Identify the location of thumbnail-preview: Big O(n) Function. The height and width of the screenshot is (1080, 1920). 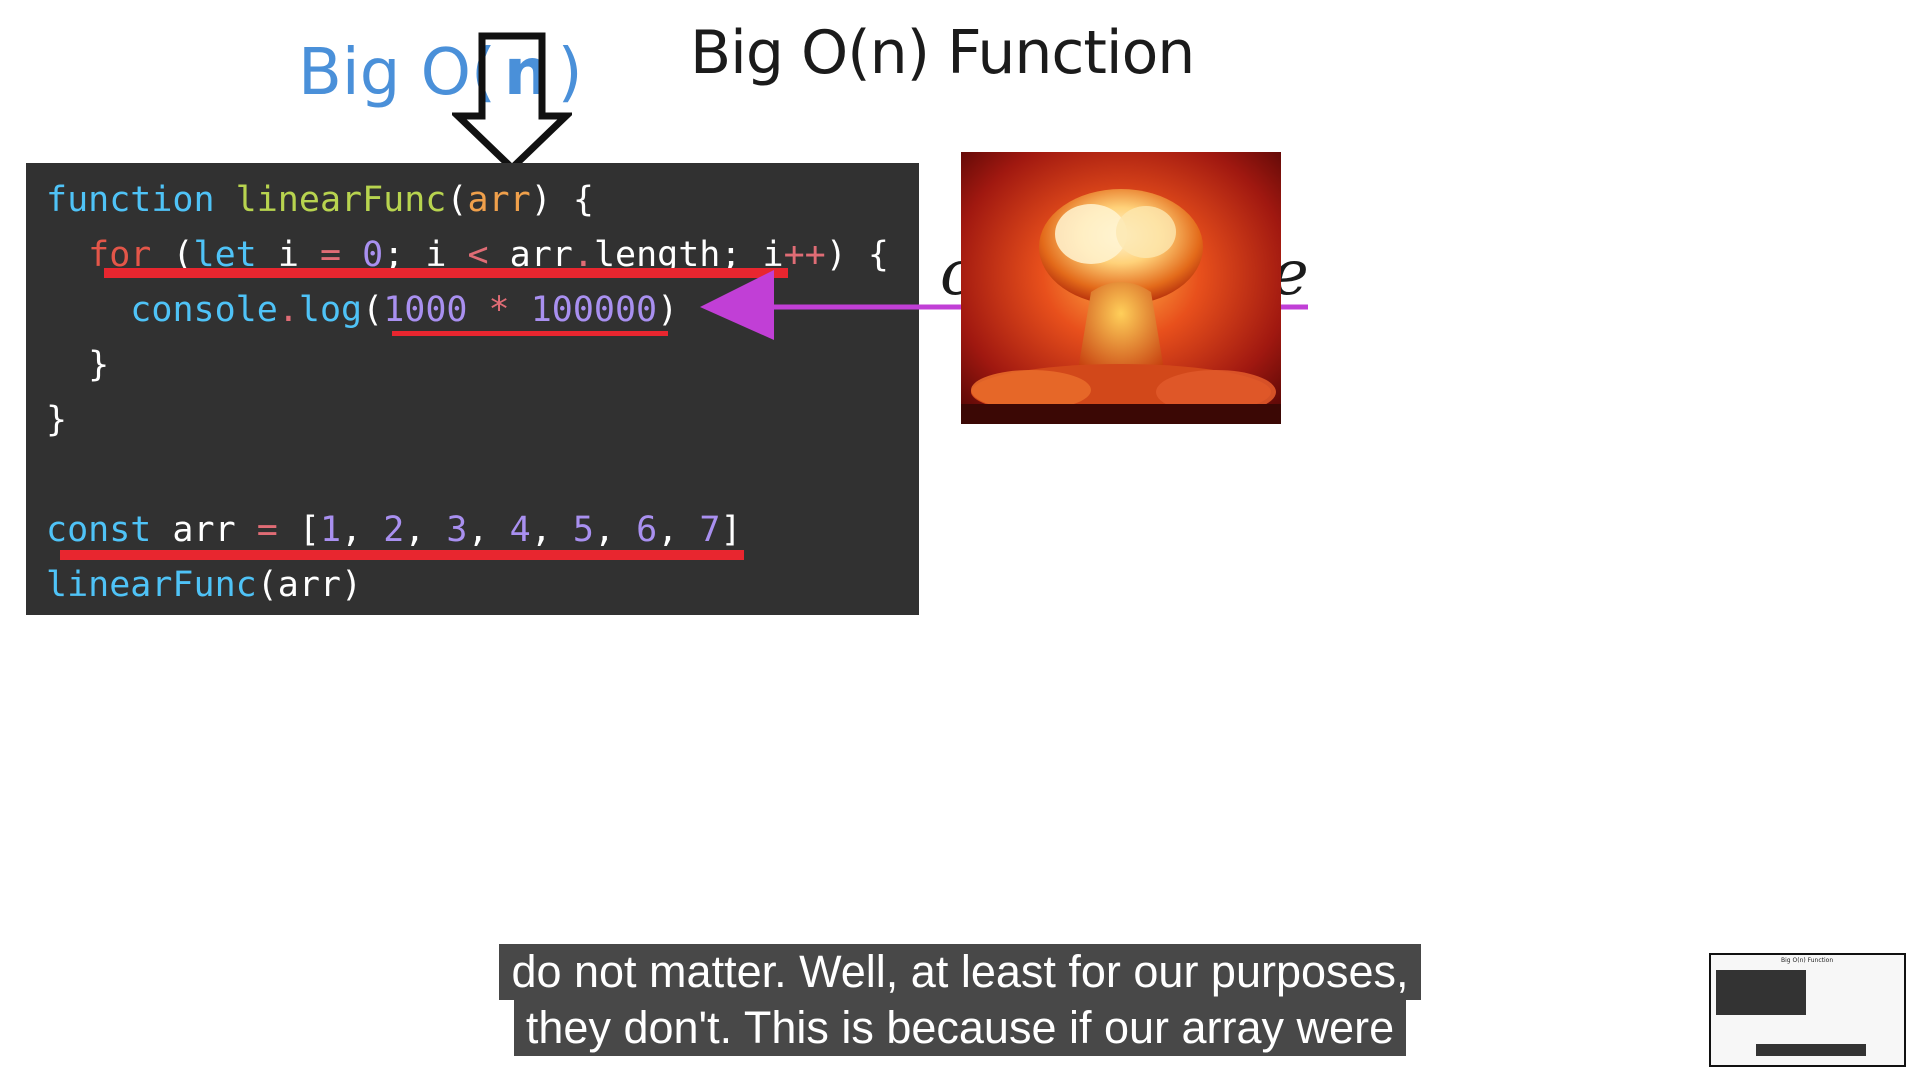
(1807, 1010).